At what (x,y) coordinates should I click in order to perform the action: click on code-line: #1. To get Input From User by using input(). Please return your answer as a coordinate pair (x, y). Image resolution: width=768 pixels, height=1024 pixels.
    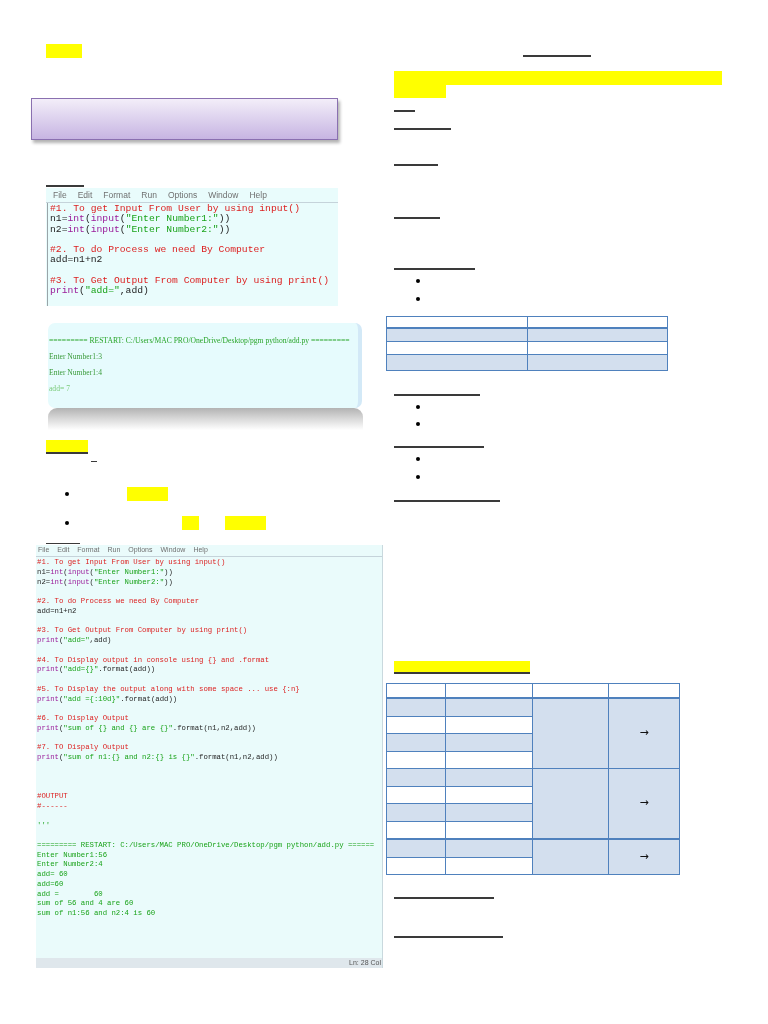
    Looking at the image, I should click on (175, 209).